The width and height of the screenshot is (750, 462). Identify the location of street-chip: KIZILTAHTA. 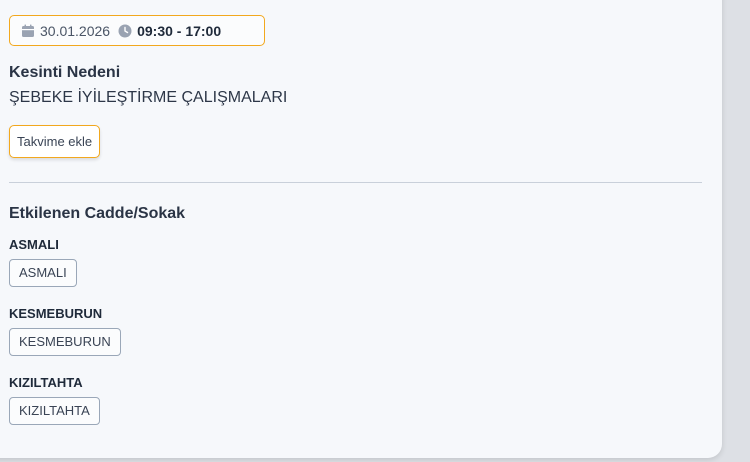
(54, 411).